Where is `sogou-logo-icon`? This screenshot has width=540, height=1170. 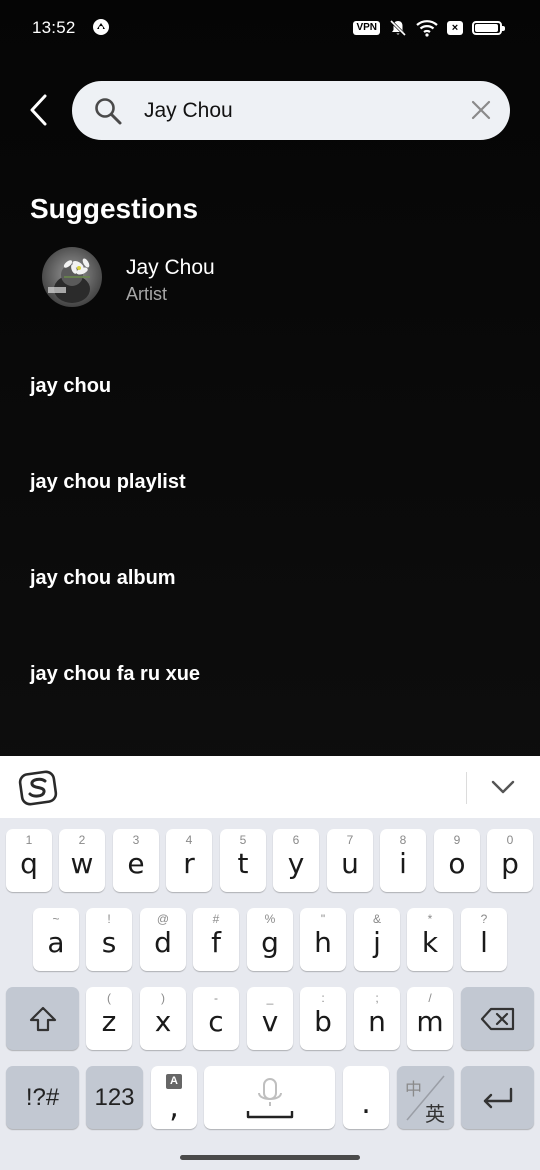
sogou-logo-icon is located at coordinates (38, 788).